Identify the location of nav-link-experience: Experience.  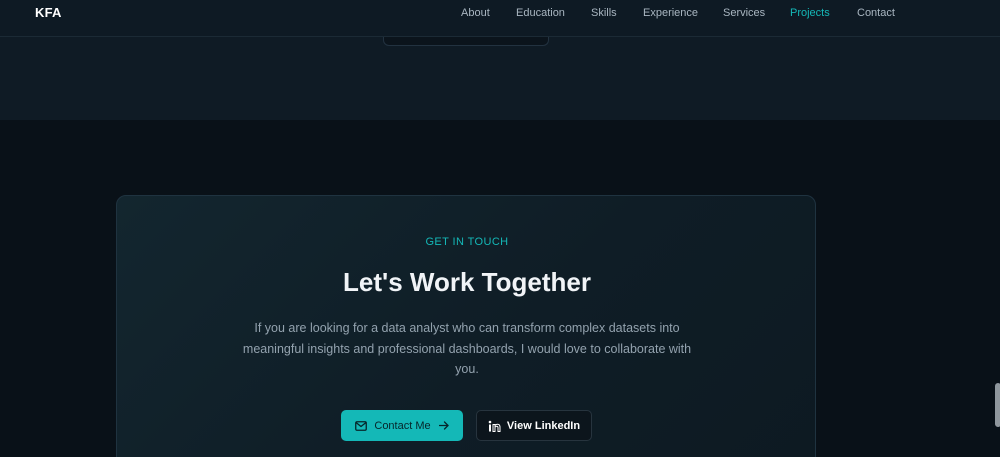
(670, 13).